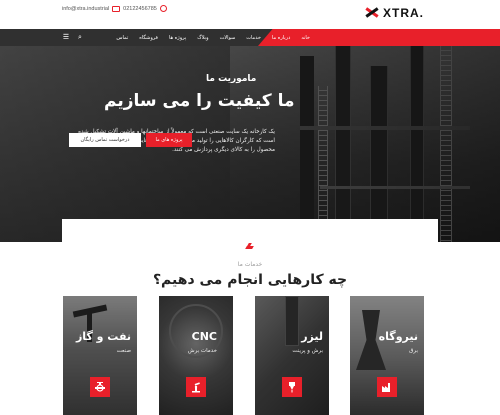 The width and height of the screenshot is (500, 415). Describe the element at coordinates (85, 9) in the screenshot. I see `email-text: info@xtra.industrial` at that location.